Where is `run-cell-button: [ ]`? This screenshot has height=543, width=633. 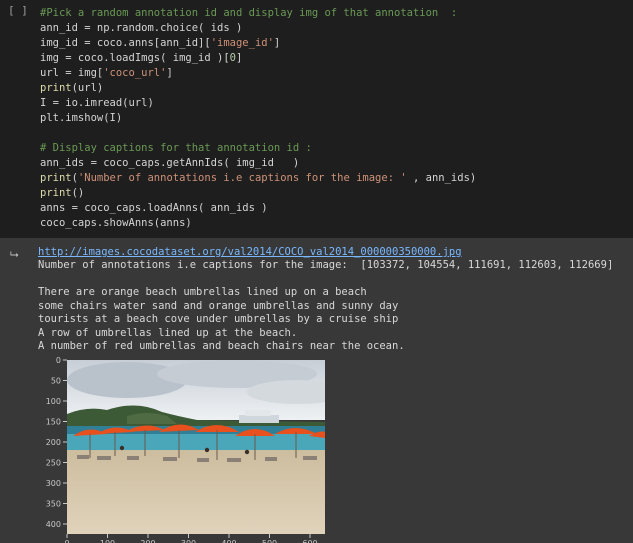
run-cell-button: [ ] is located at coordinates (18, 10).